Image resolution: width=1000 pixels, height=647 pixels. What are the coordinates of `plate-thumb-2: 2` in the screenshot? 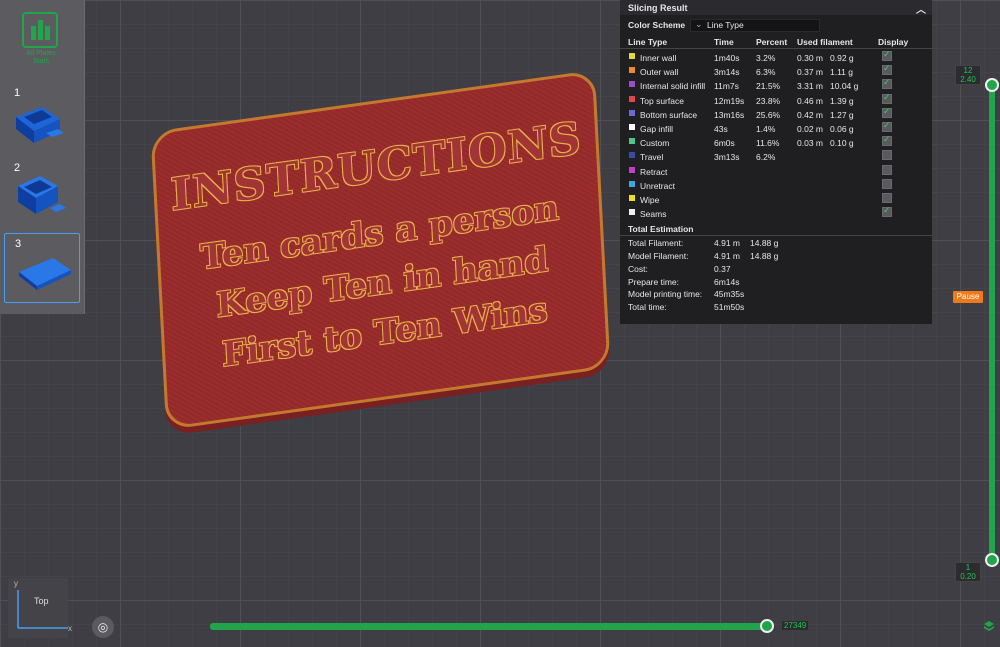 It's located at (42, 193).